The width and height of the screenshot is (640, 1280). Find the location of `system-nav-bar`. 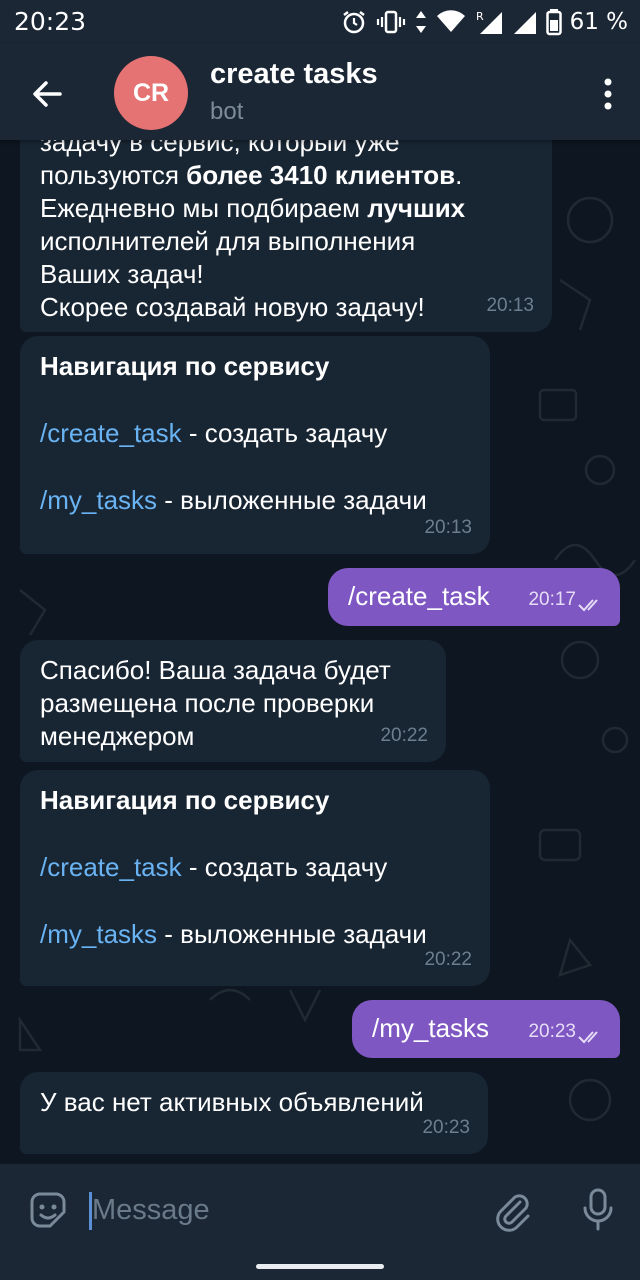

system-nav-bar is located at coordinates (320, 1268).